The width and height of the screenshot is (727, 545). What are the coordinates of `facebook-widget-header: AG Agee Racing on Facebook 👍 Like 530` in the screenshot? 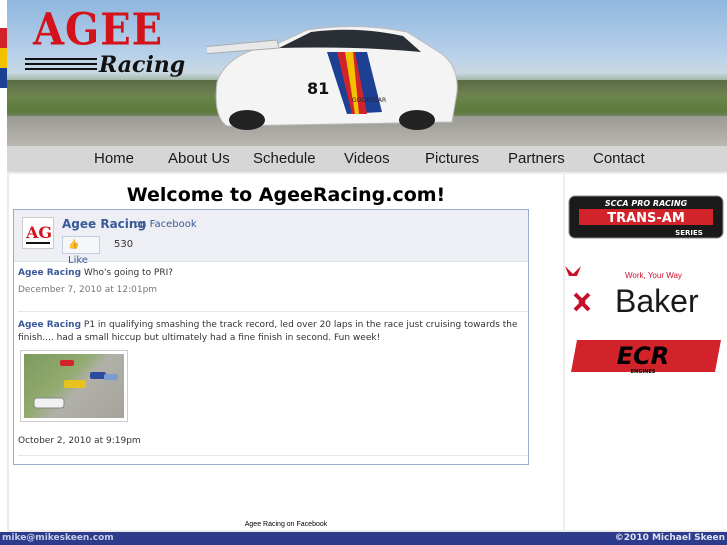 It's located at (271, 238).